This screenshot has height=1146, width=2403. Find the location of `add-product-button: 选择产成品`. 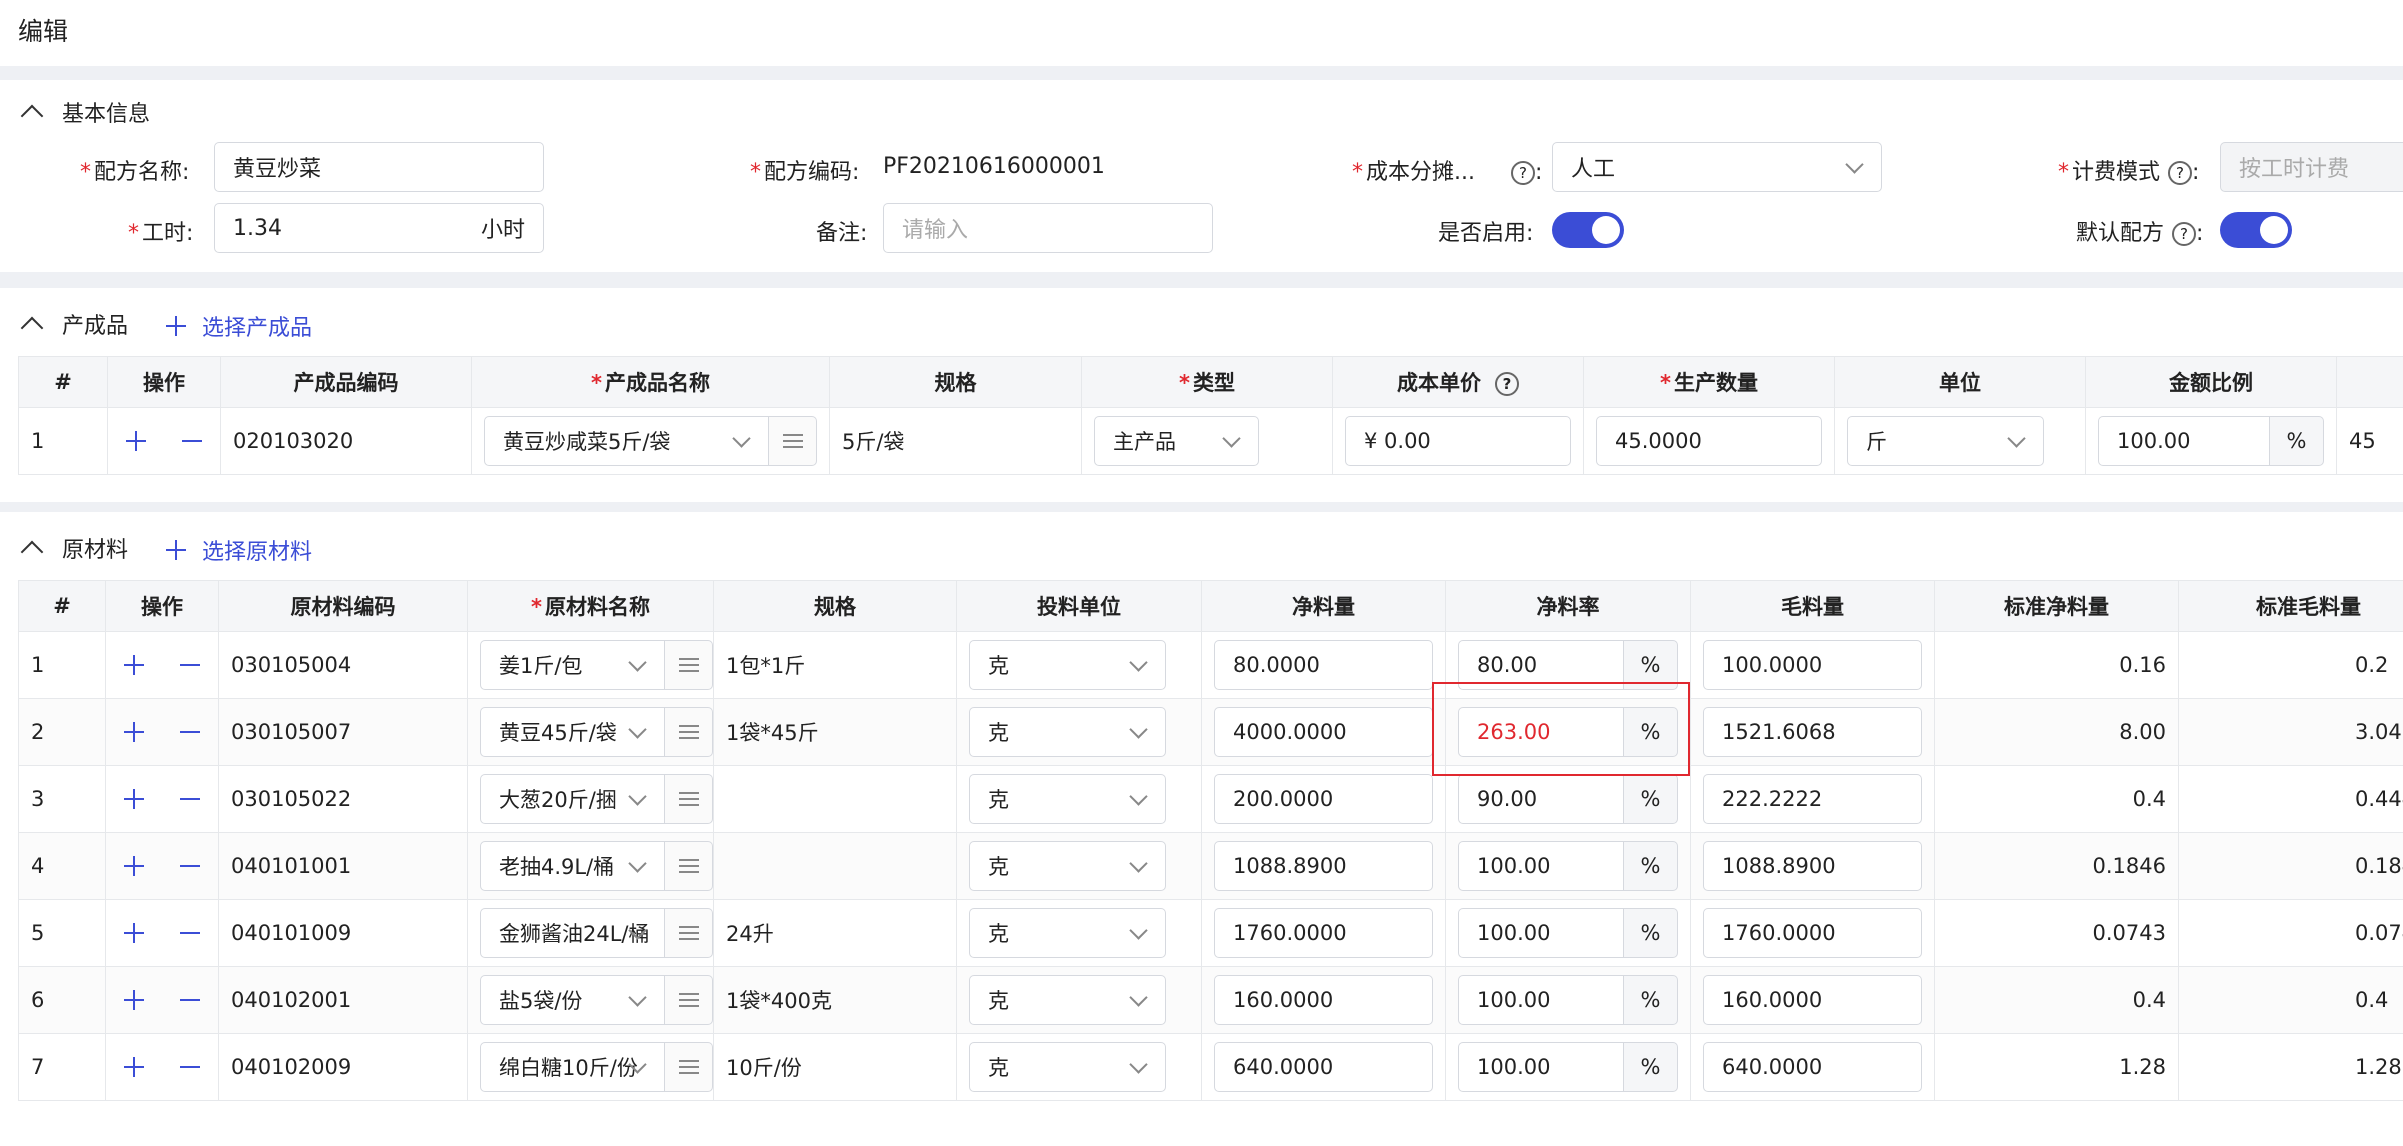

add-product-button: 选择产成品 is located at coordinates (239, 326).